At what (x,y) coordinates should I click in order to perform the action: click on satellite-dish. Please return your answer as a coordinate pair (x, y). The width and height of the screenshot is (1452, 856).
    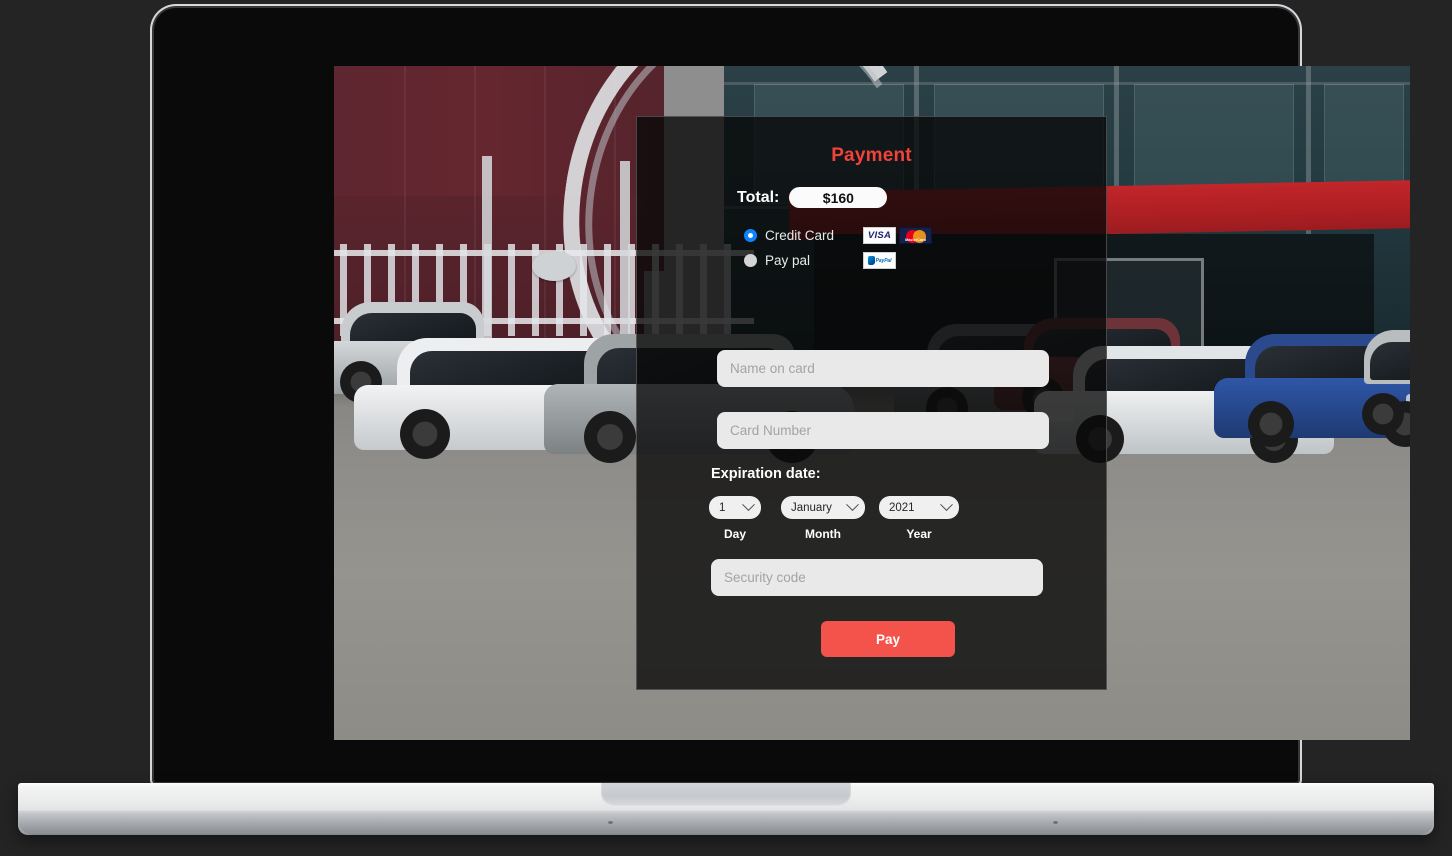
    Looking at the image, I should click on (554, 266).